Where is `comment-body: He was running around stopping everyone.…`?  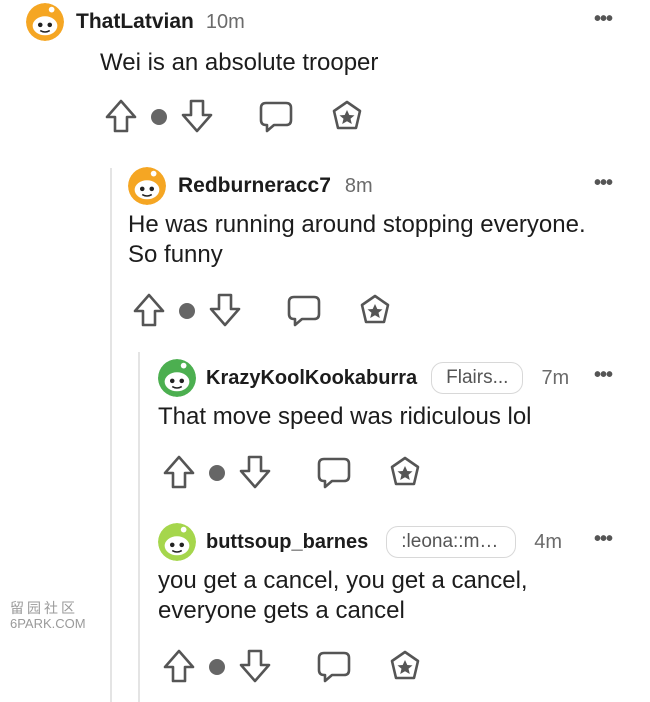 comment-body: He was running around stopping everyone.… is located at coordinates (378, 240).